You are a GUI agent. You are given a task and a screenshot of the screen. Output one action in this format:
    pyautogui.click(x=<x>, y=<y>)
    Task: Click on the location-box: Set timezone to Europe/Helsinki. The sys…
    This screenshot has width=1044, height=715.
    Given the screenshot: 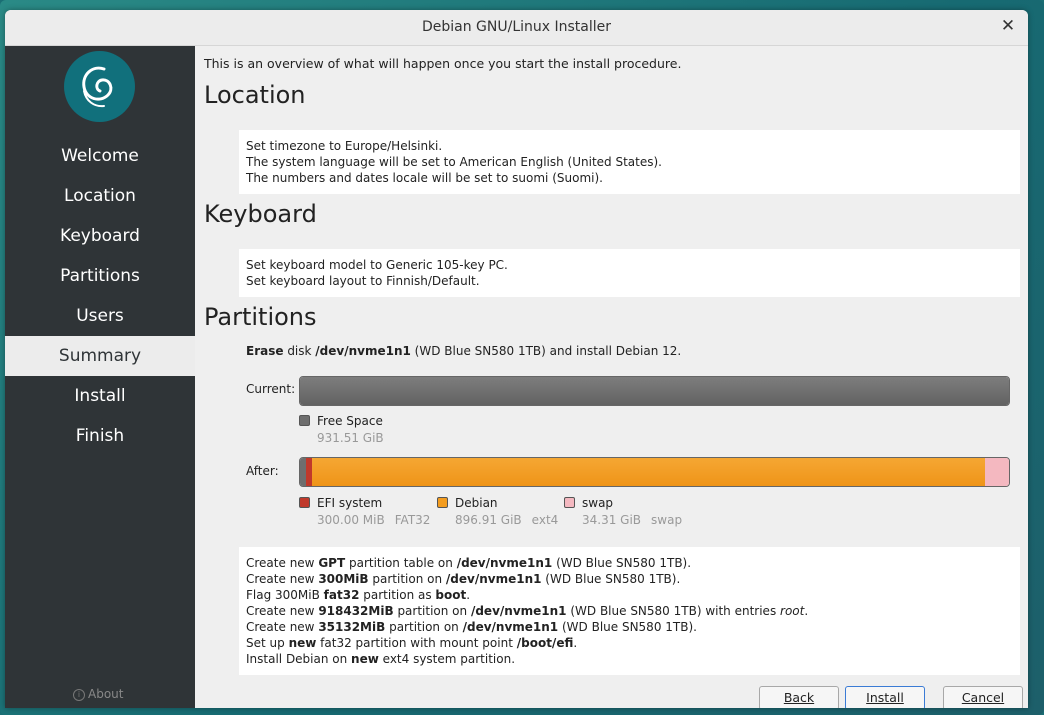 What is the action you would take?
    pyautogui.click(x=629, y=162)
    